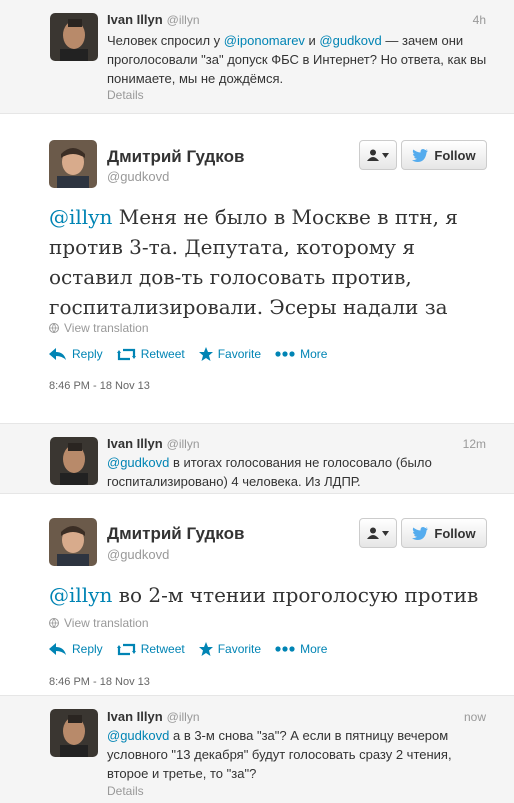 Image resolution: width=514 pixels, height=803 pixels. I want to click on tweet-time: 4h, so click(479, 20).